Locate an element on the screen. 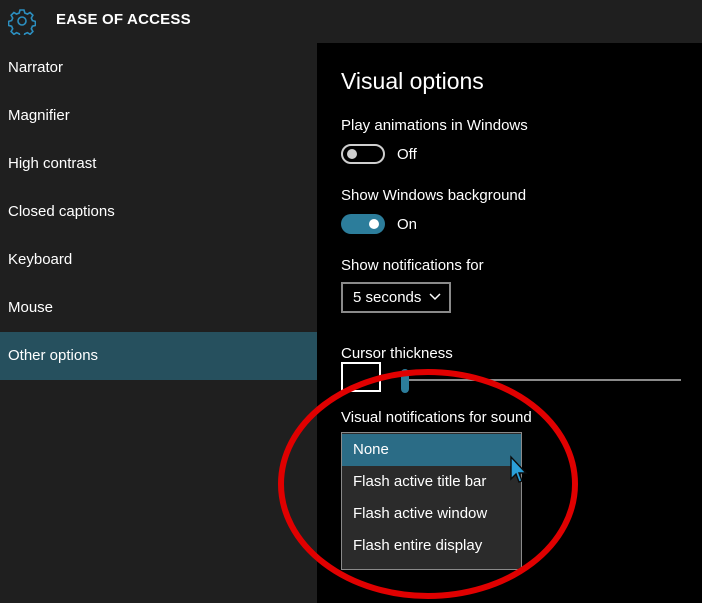 This screenshot has height=603, width=702. notifications-duration-value: 5 seconds is located at coordinates (387, 297).